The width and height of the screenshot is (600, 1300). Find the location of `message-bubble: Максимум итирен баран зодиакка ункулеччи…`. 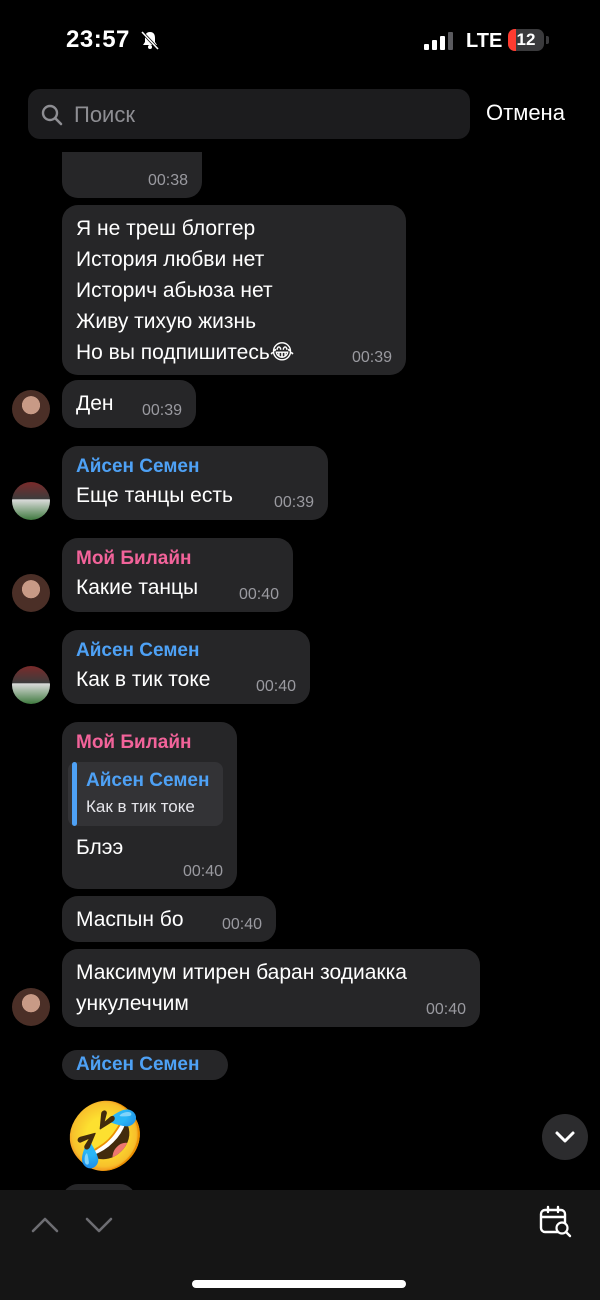

message-bubble: Максимум итирен баран зодиакка ункулеччи… is located at coordinates (271, 988).